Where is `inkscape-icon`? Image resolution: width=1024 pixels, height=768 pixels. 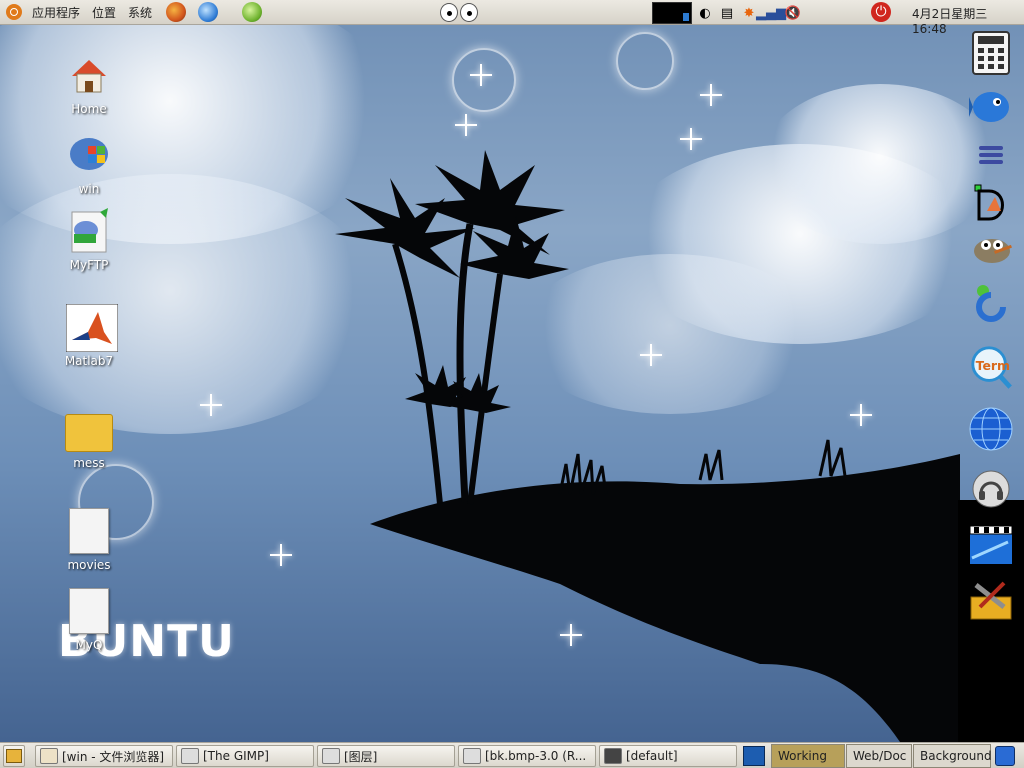
inkscape-icon is located at coordinates (991, 203).